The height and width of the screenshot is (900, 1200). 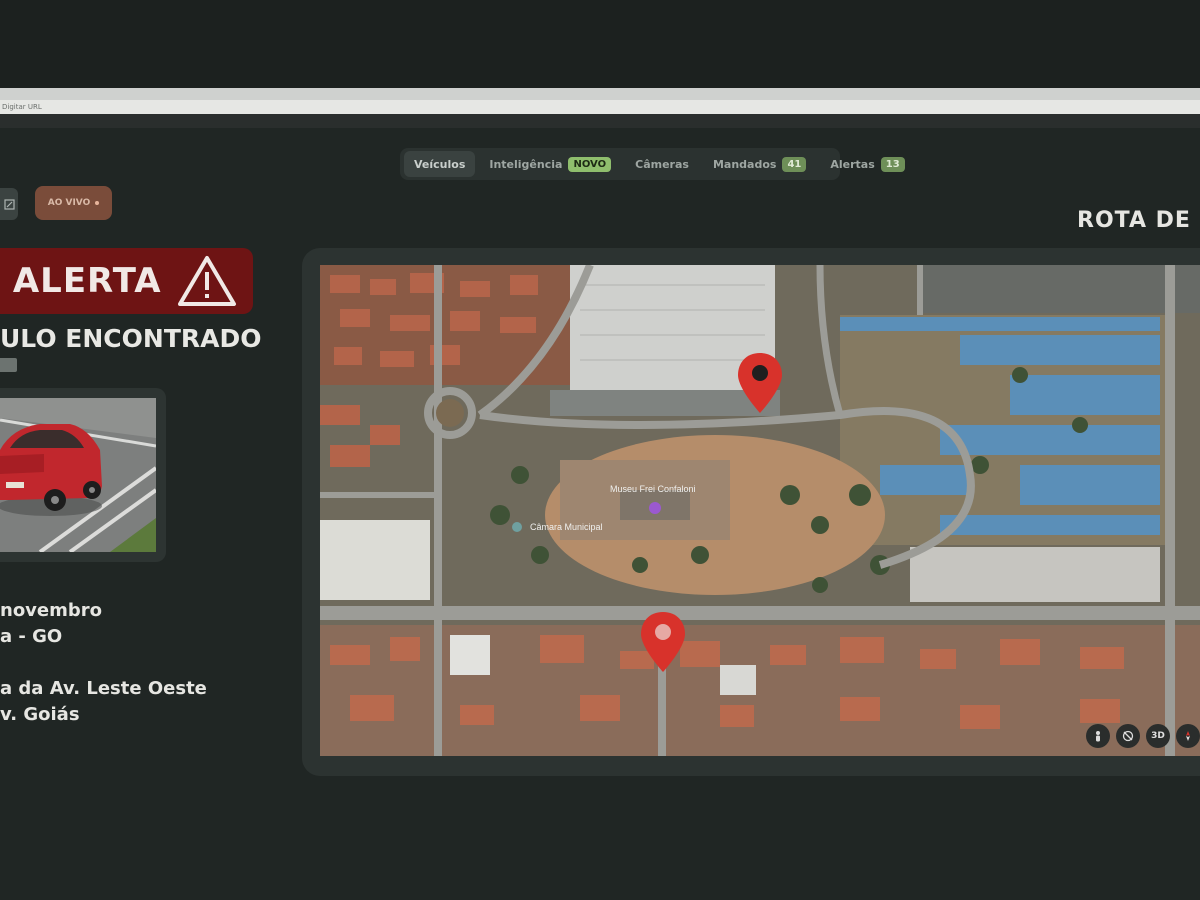 I want to click on count-badge: 13, so click(x=892, y=164).